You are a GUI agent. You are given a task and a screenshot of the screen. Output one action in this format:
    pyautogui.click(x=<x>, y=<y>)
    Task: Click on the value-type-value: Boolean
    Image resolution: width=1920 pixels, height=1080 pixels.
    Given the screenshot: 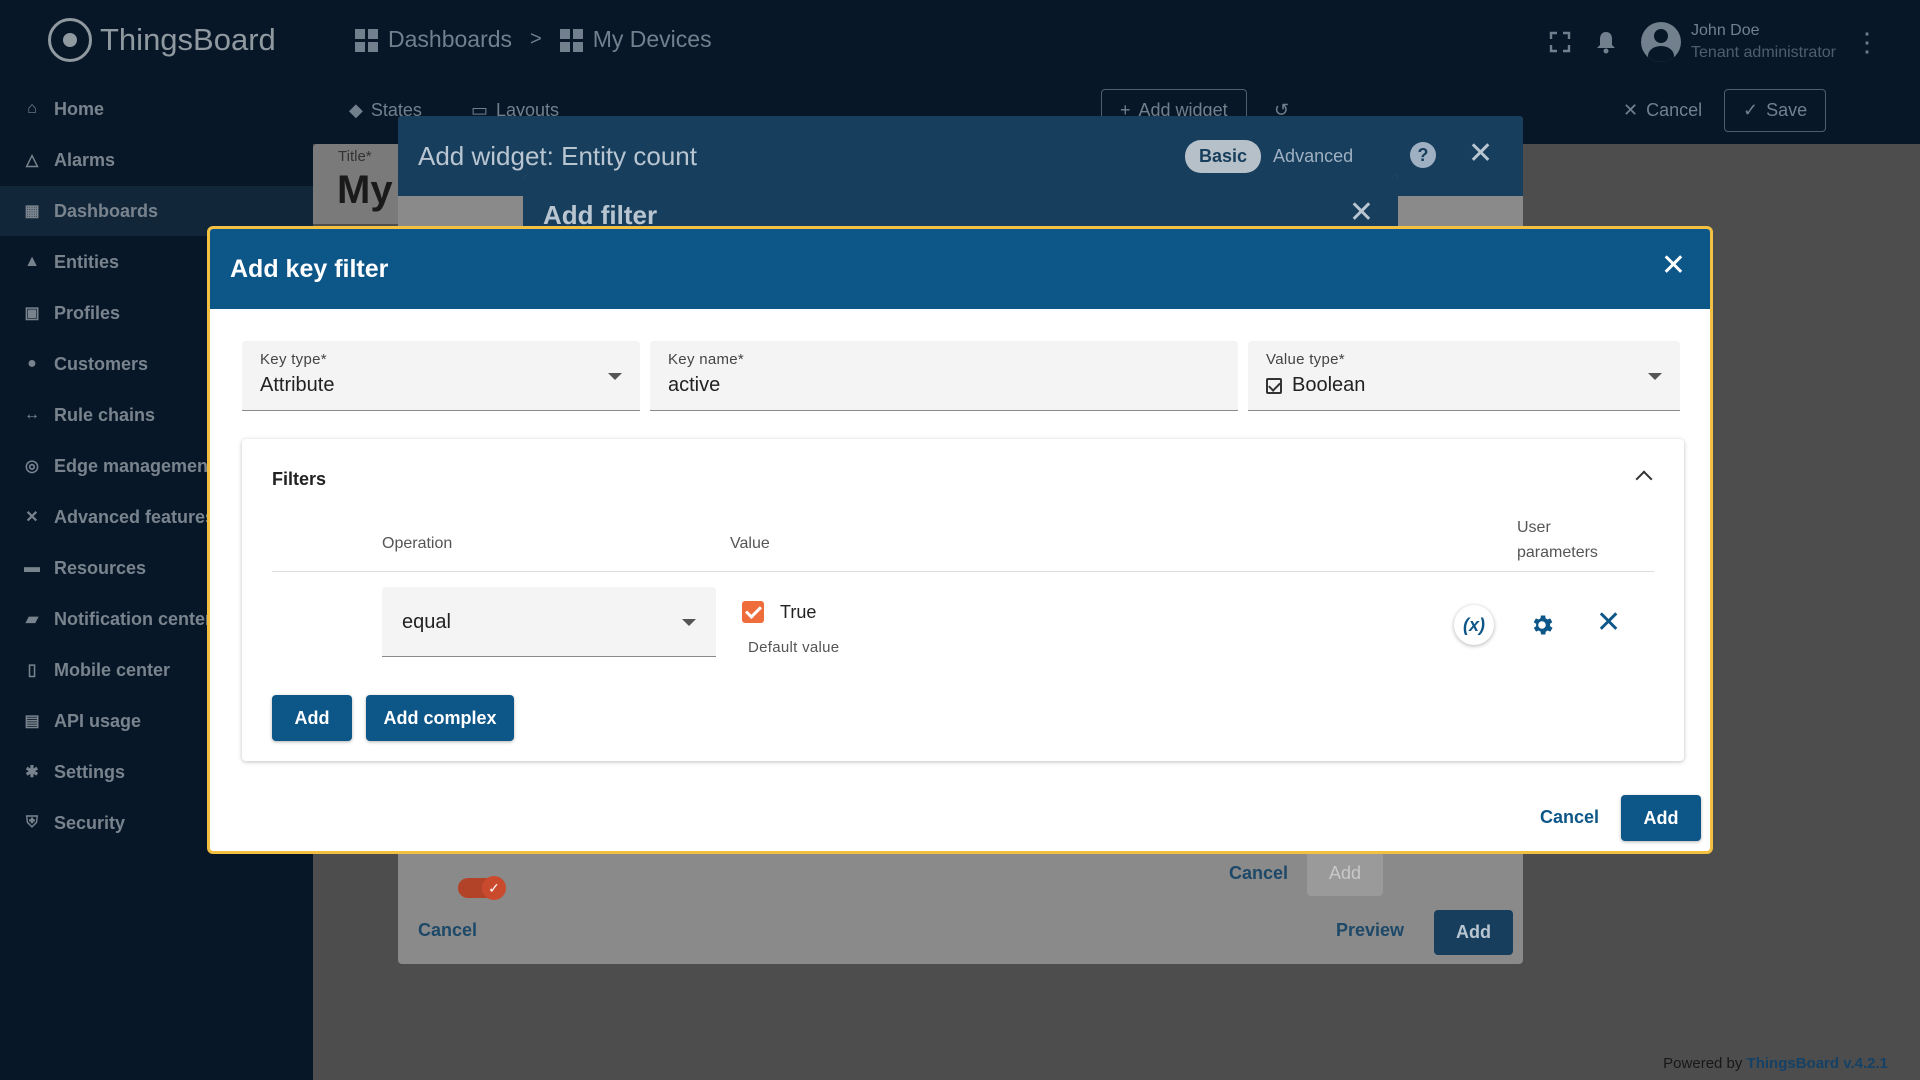 What is the action you would take?
    pyautogui.click(x=1329, y=385)
    